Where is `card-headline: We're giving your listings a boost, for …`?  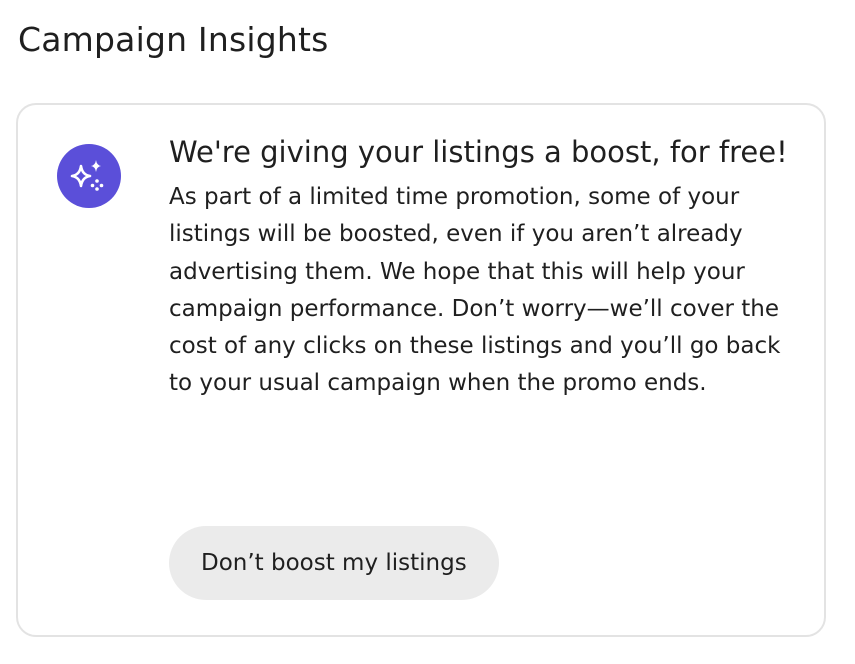 card-headline: We're giving your listings a boost, for … is located at coordinates (478, 152).